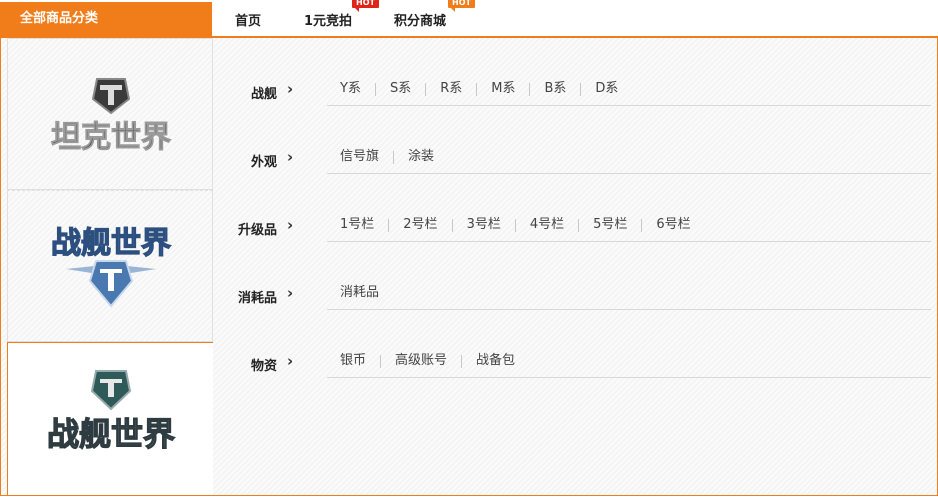 This screenshot has height=498, width=938. I want to click on category-row-appearance: 外观 › 信号旗 涂装, so click(573, 140).